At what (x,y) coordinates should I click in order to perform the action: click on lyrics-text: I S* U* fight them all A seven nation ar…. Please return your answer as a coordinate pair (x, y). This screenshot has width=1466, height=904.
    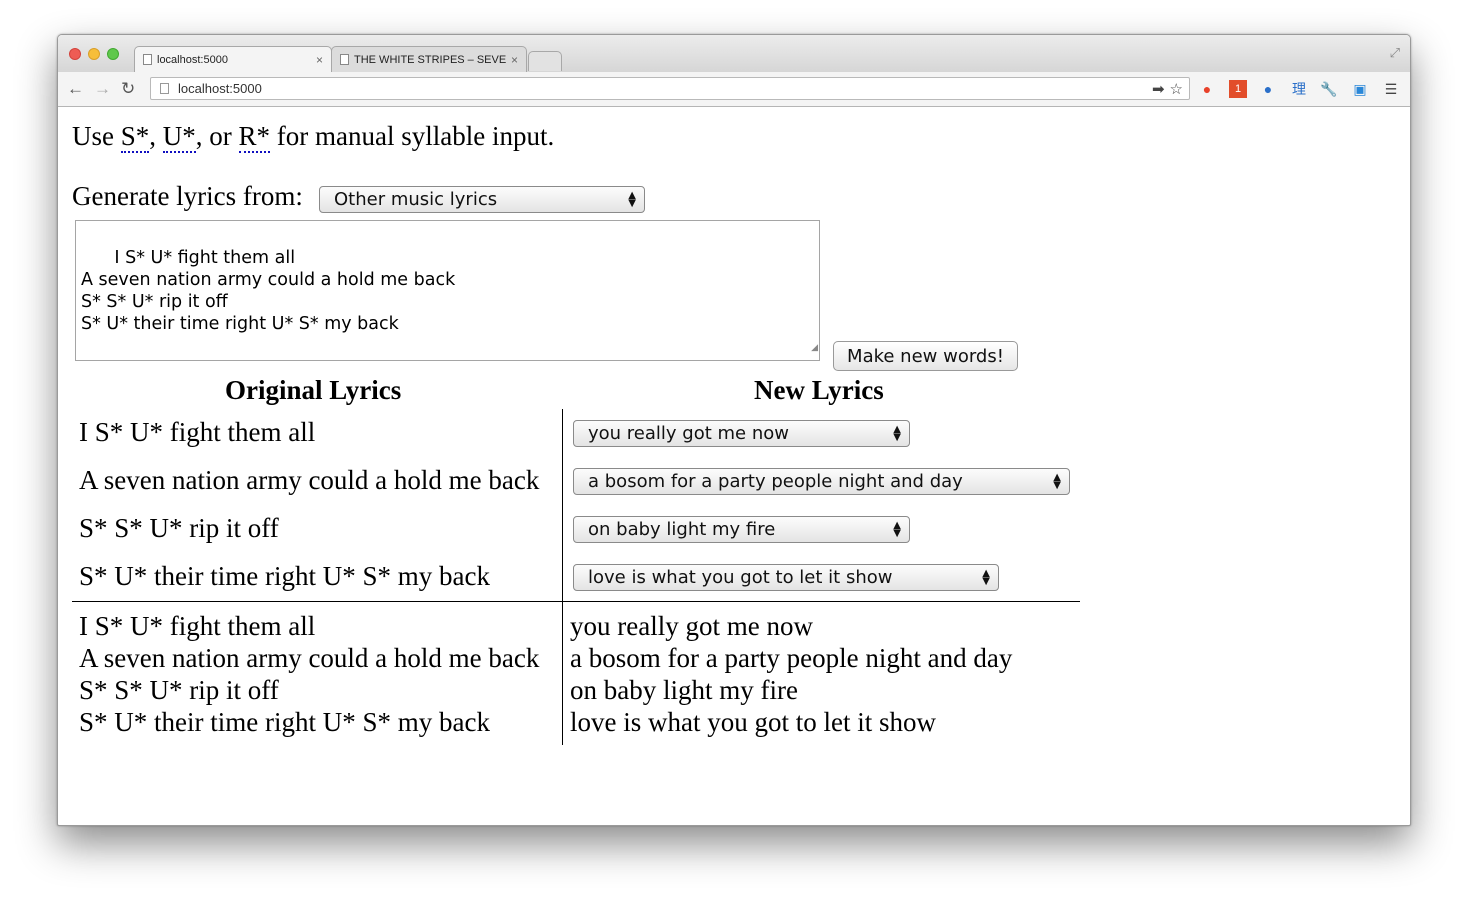
    Looking at the image, I should click on (268, 291).